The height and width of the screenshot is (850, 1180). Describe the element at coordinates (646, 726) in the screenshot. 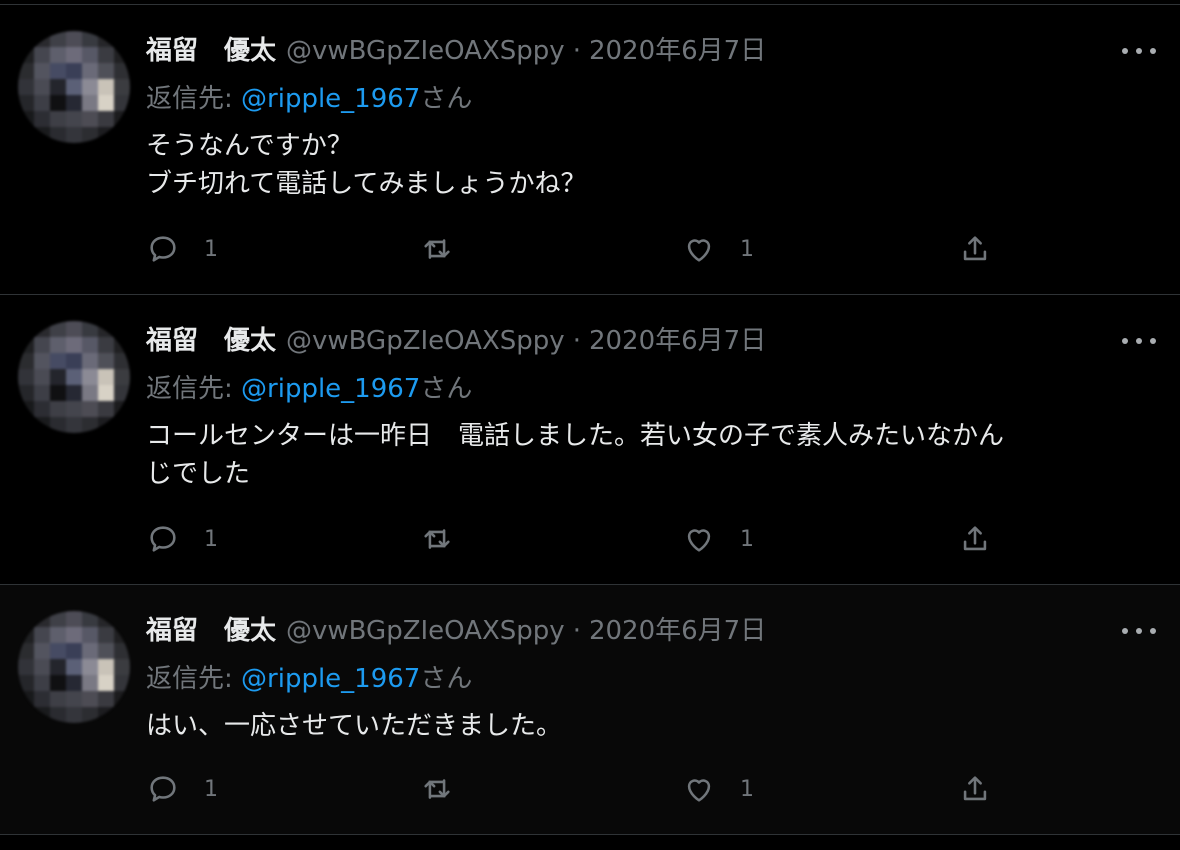

I see `tweet-text: はい、一応させていただきました。` at that location.